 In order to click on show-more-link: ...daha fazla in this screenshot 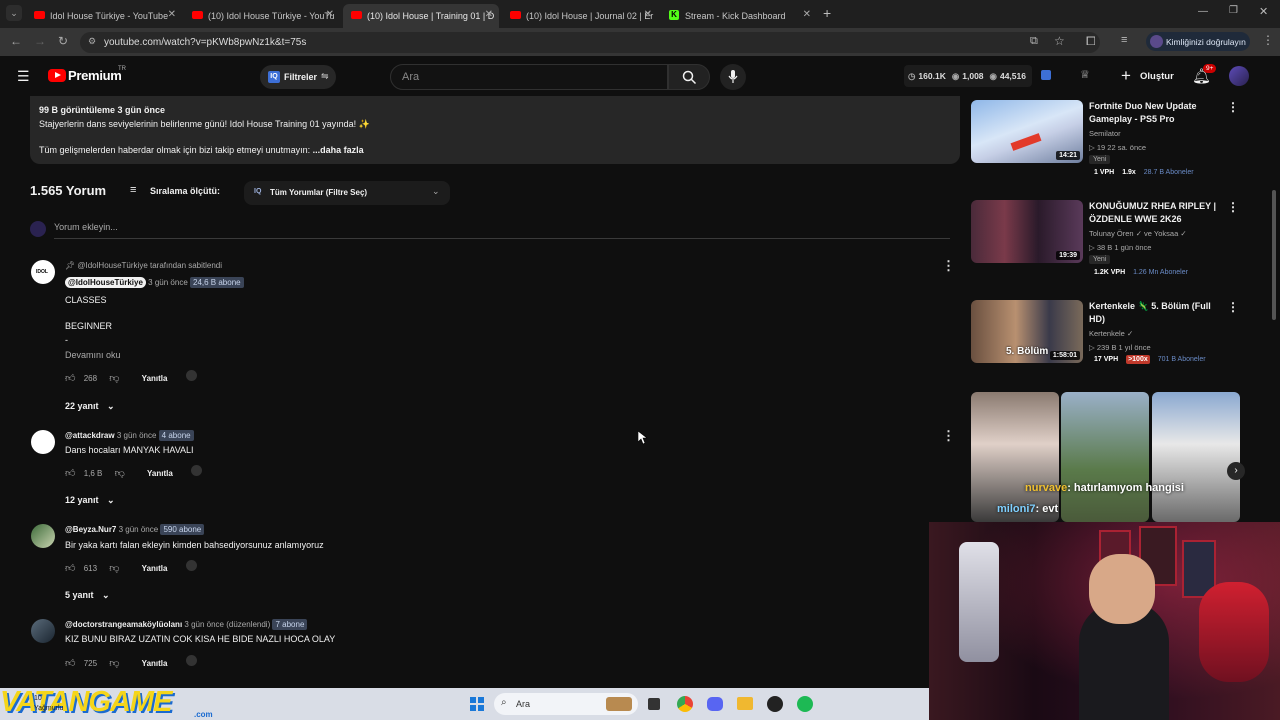, I will do `click(338, 150)`.